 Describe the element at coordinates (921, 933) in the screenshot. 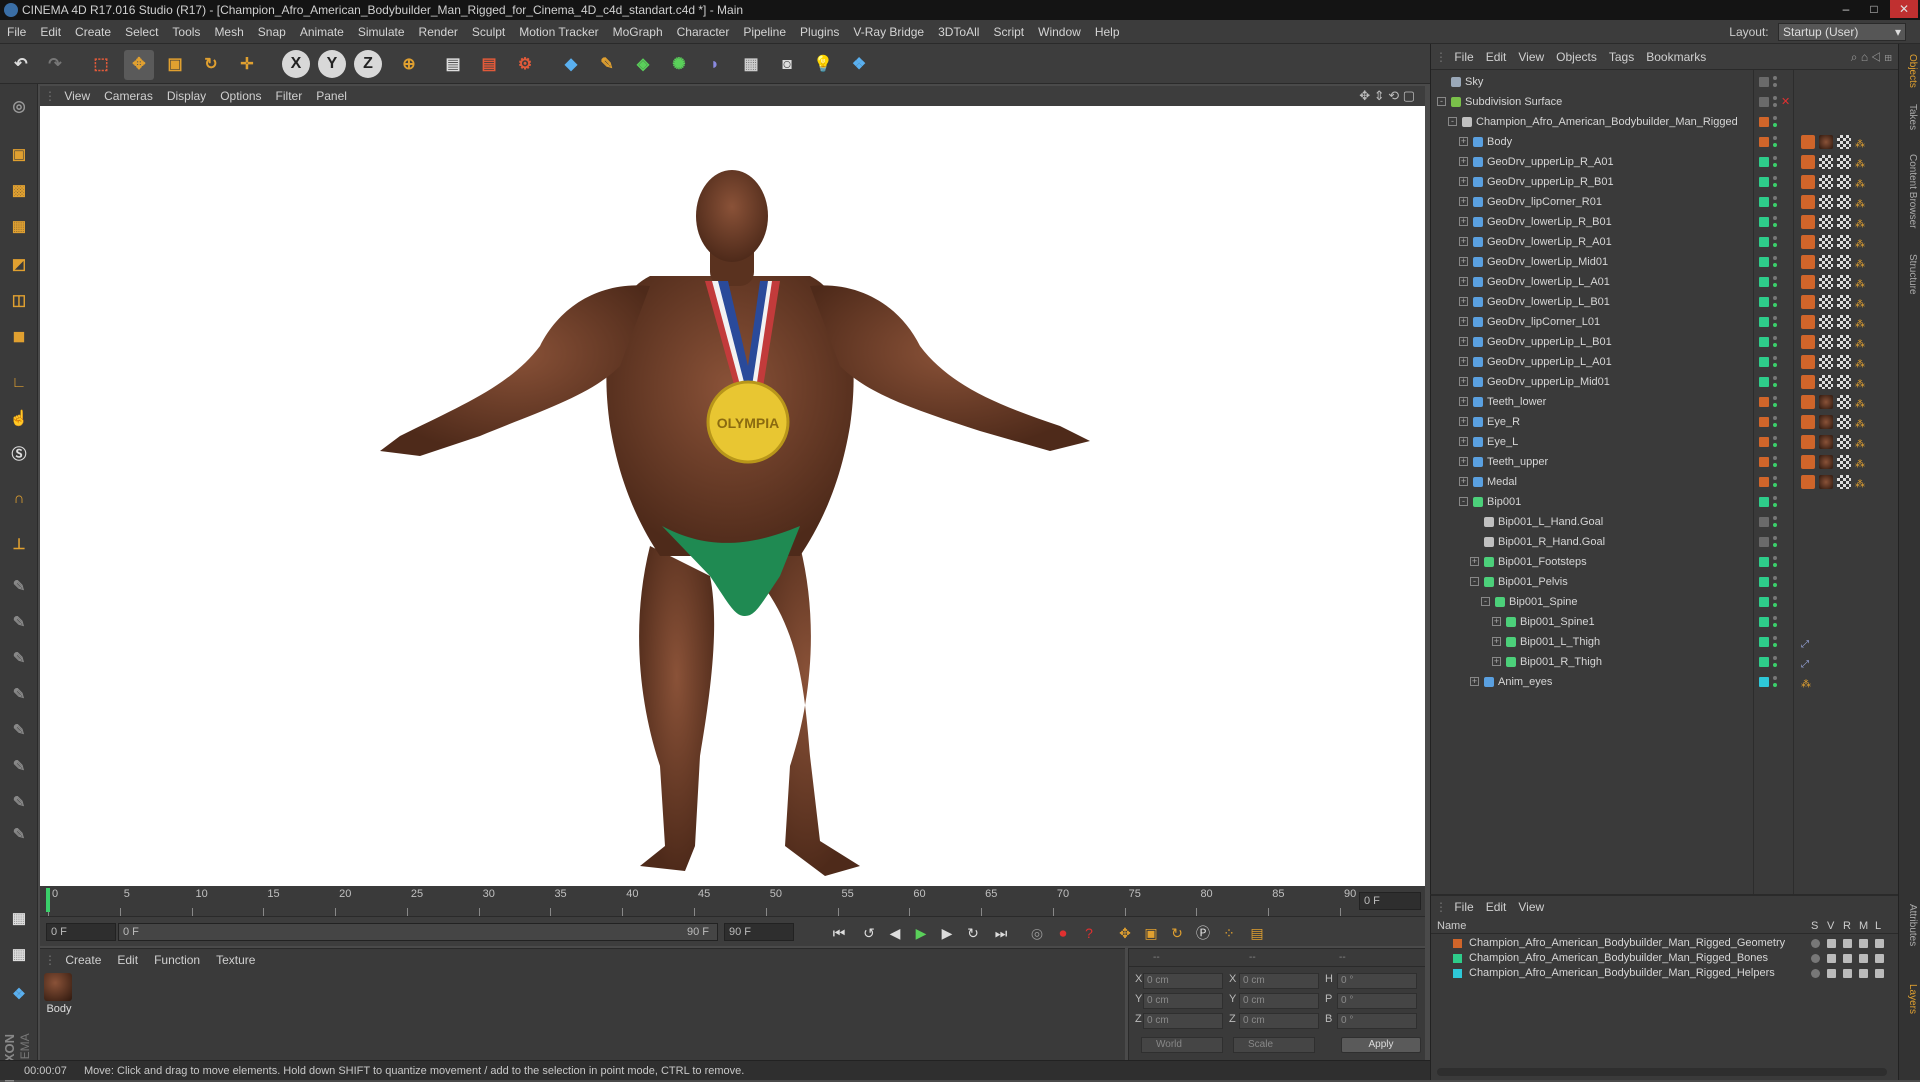

I see `play-icon: ▶` at that location.